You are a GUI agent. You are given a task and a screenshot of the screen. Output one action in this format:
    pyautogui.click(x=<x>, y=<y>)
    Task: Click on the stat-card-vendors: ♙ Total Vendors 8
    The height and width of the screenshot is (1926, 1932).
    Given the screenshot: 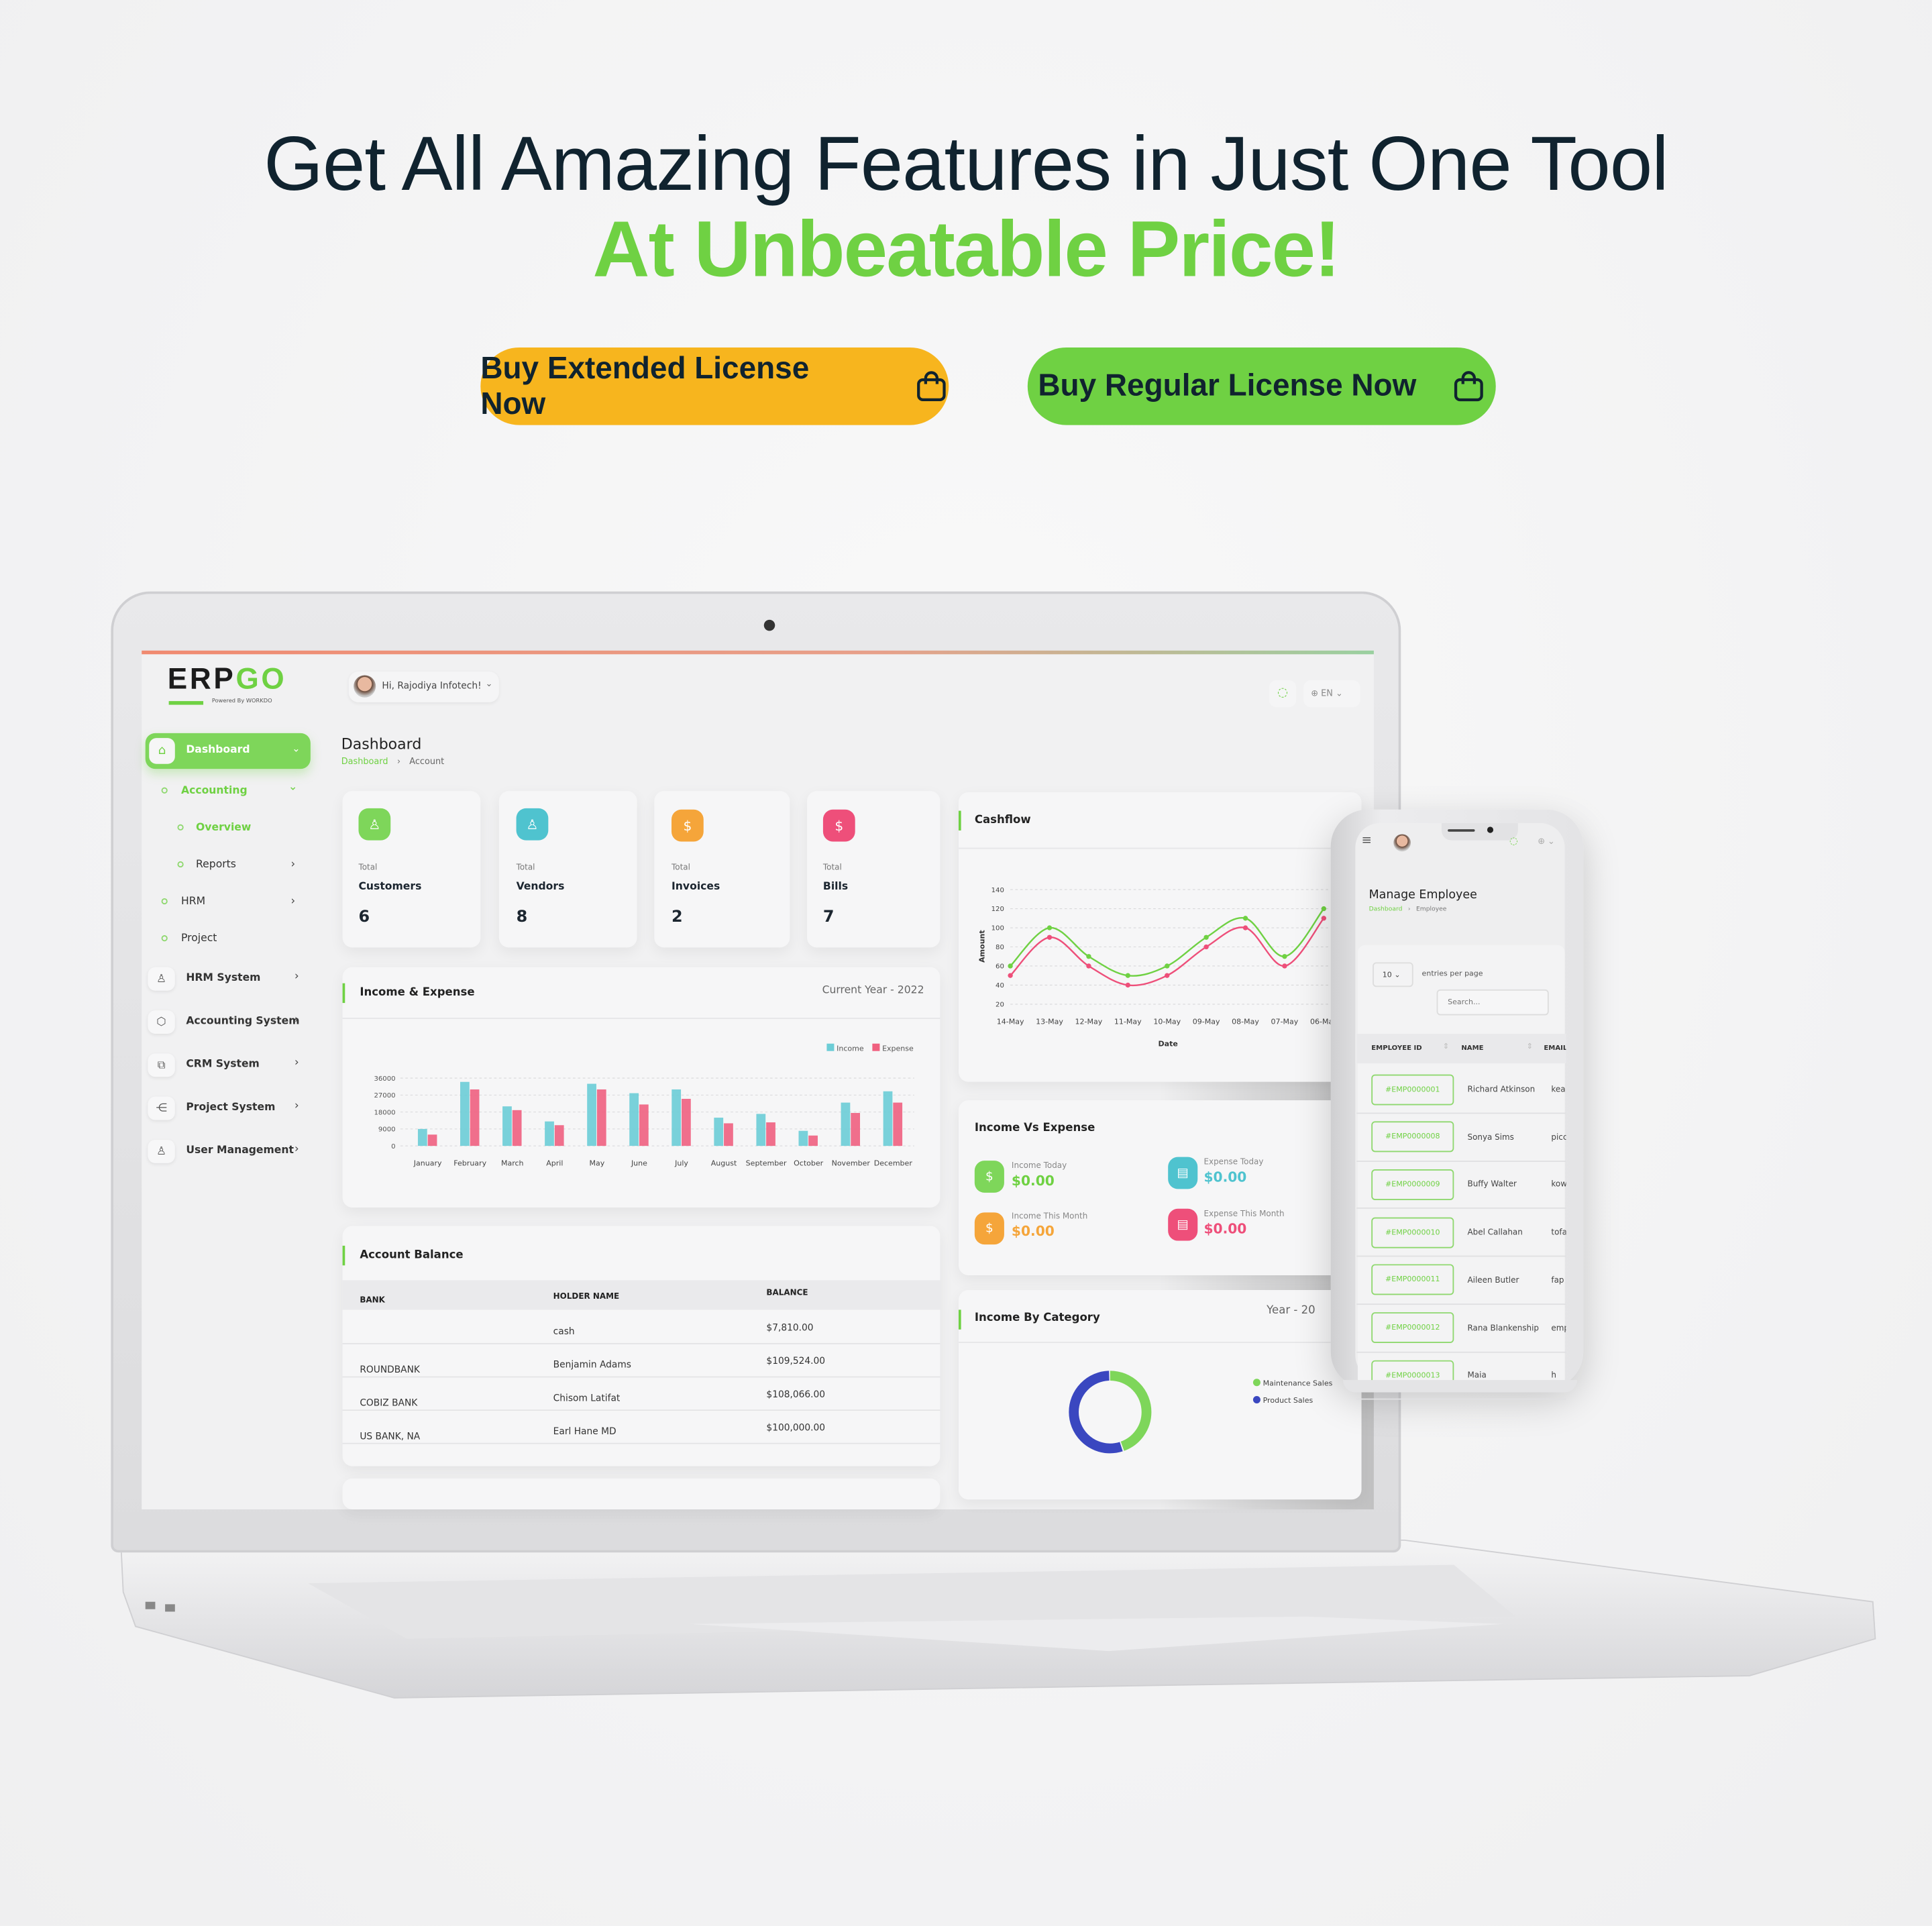 What is the action you would take?
    pyautogui.click(x=567, y=869)
    